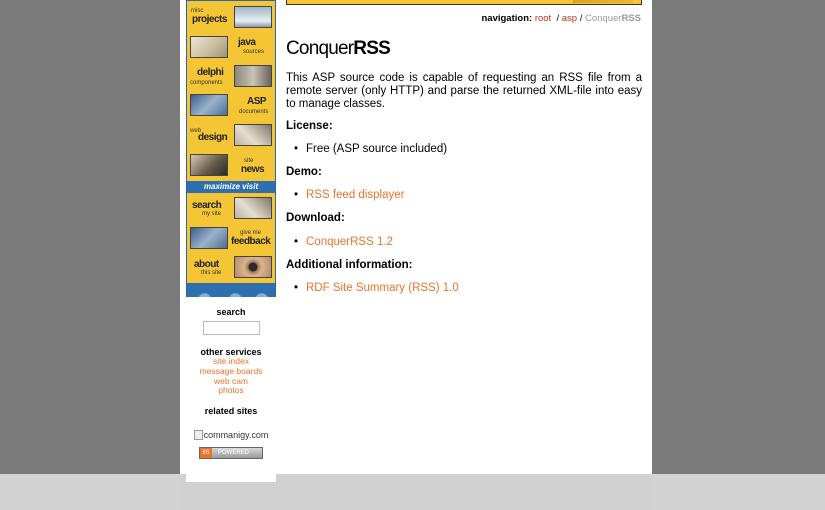 This screenshot has width=825, height=510. I want to click on breadcrumb-current: ConquerRSS, so click(613, 18).